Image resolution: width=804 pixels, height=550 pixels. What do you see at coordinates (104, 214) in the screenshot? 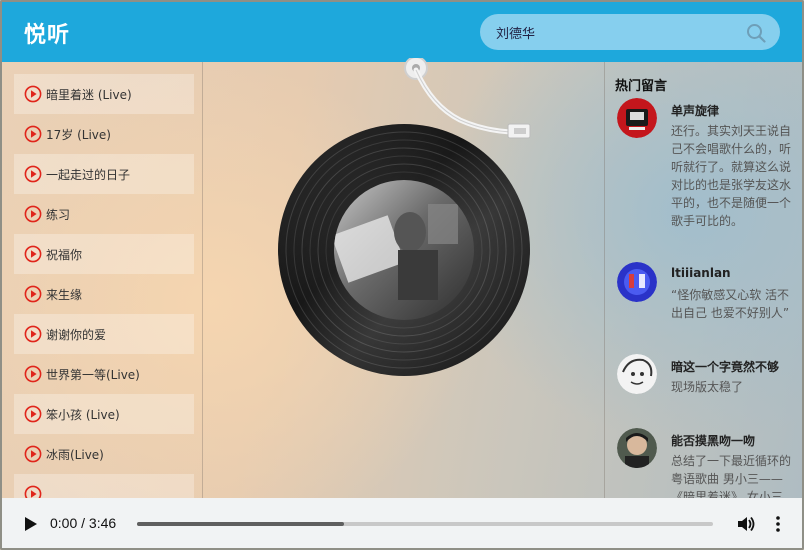
I see `song-item: 练习` at bounding box center [104, 214].